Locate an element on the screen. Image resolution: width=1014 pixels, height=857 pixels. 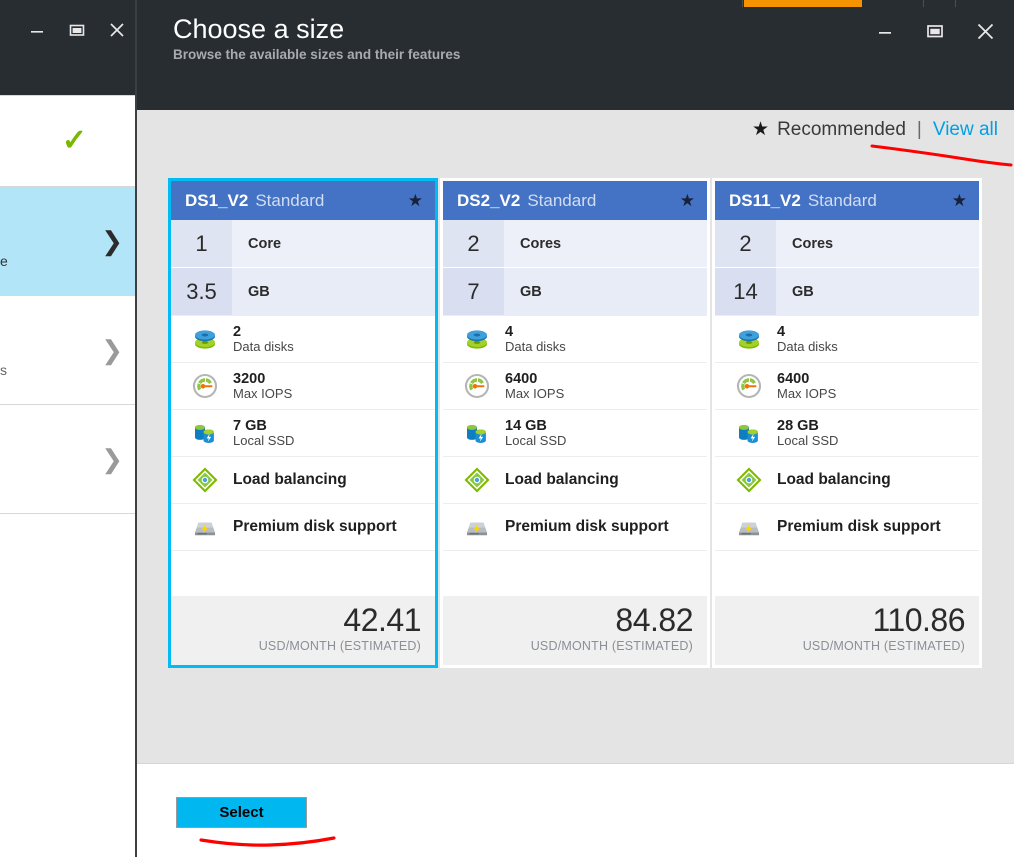
size-card-header: DS1_V2 Standard ★ is located at coordinates (303, 200).